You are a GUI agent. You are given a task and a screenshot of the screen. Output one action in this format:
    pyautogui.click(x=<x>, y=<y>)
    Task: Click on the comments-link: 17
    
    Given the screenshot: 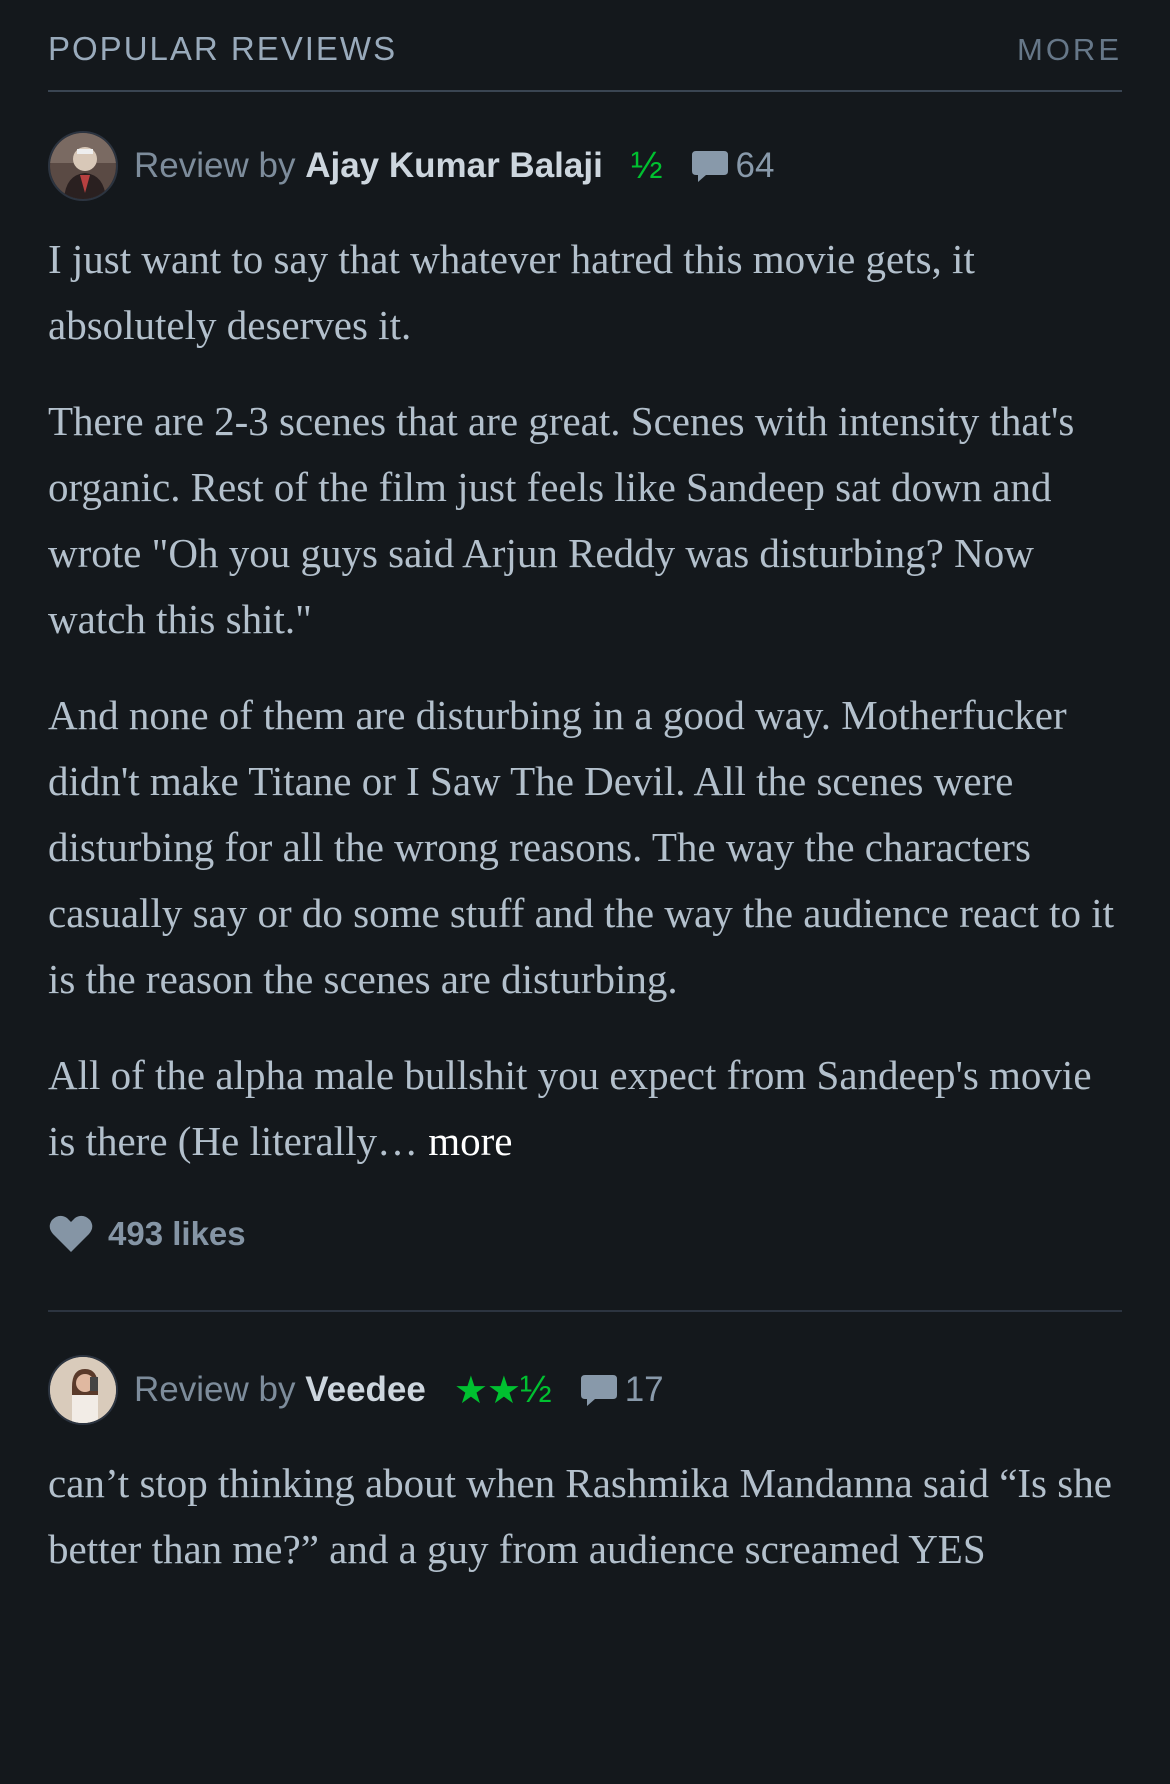 What is the action you would take?
    pyautogui.click(x=621, y=1390)
    